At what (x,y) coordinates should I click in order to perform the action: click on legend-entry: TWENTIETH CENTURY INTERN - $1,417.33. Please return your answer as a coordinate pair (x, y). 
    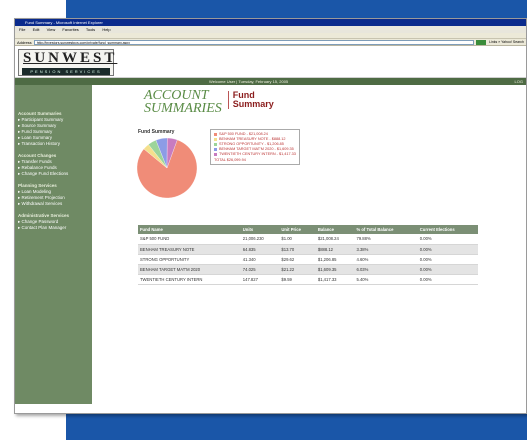
    Looking at the image, I should click on (255, 154).